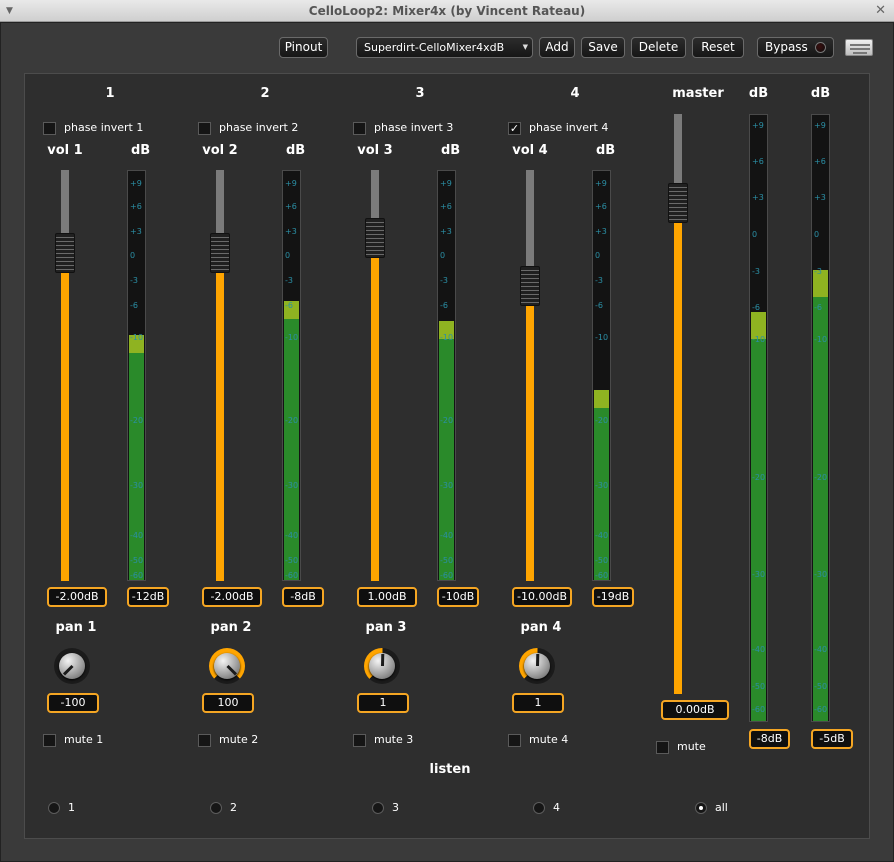 The image size is (894, 862). I want to click on add-button: Add, so click(557, 47).